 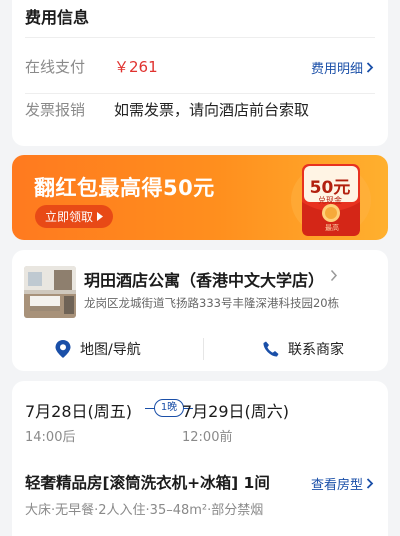 I want to click on hotel-thumbnail, so click(x=50, y=292).